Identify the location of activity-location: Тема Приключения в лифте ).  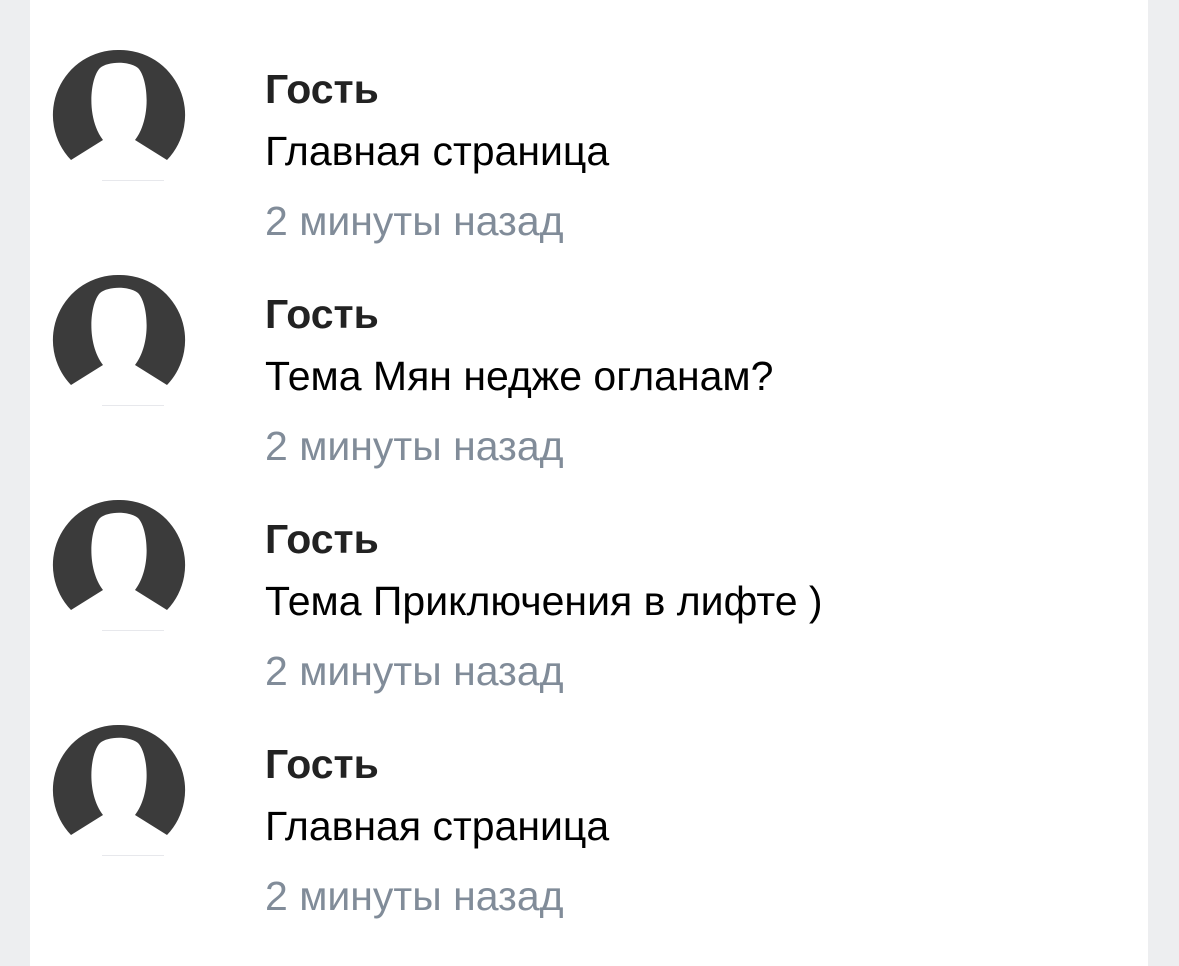
(544, 601).